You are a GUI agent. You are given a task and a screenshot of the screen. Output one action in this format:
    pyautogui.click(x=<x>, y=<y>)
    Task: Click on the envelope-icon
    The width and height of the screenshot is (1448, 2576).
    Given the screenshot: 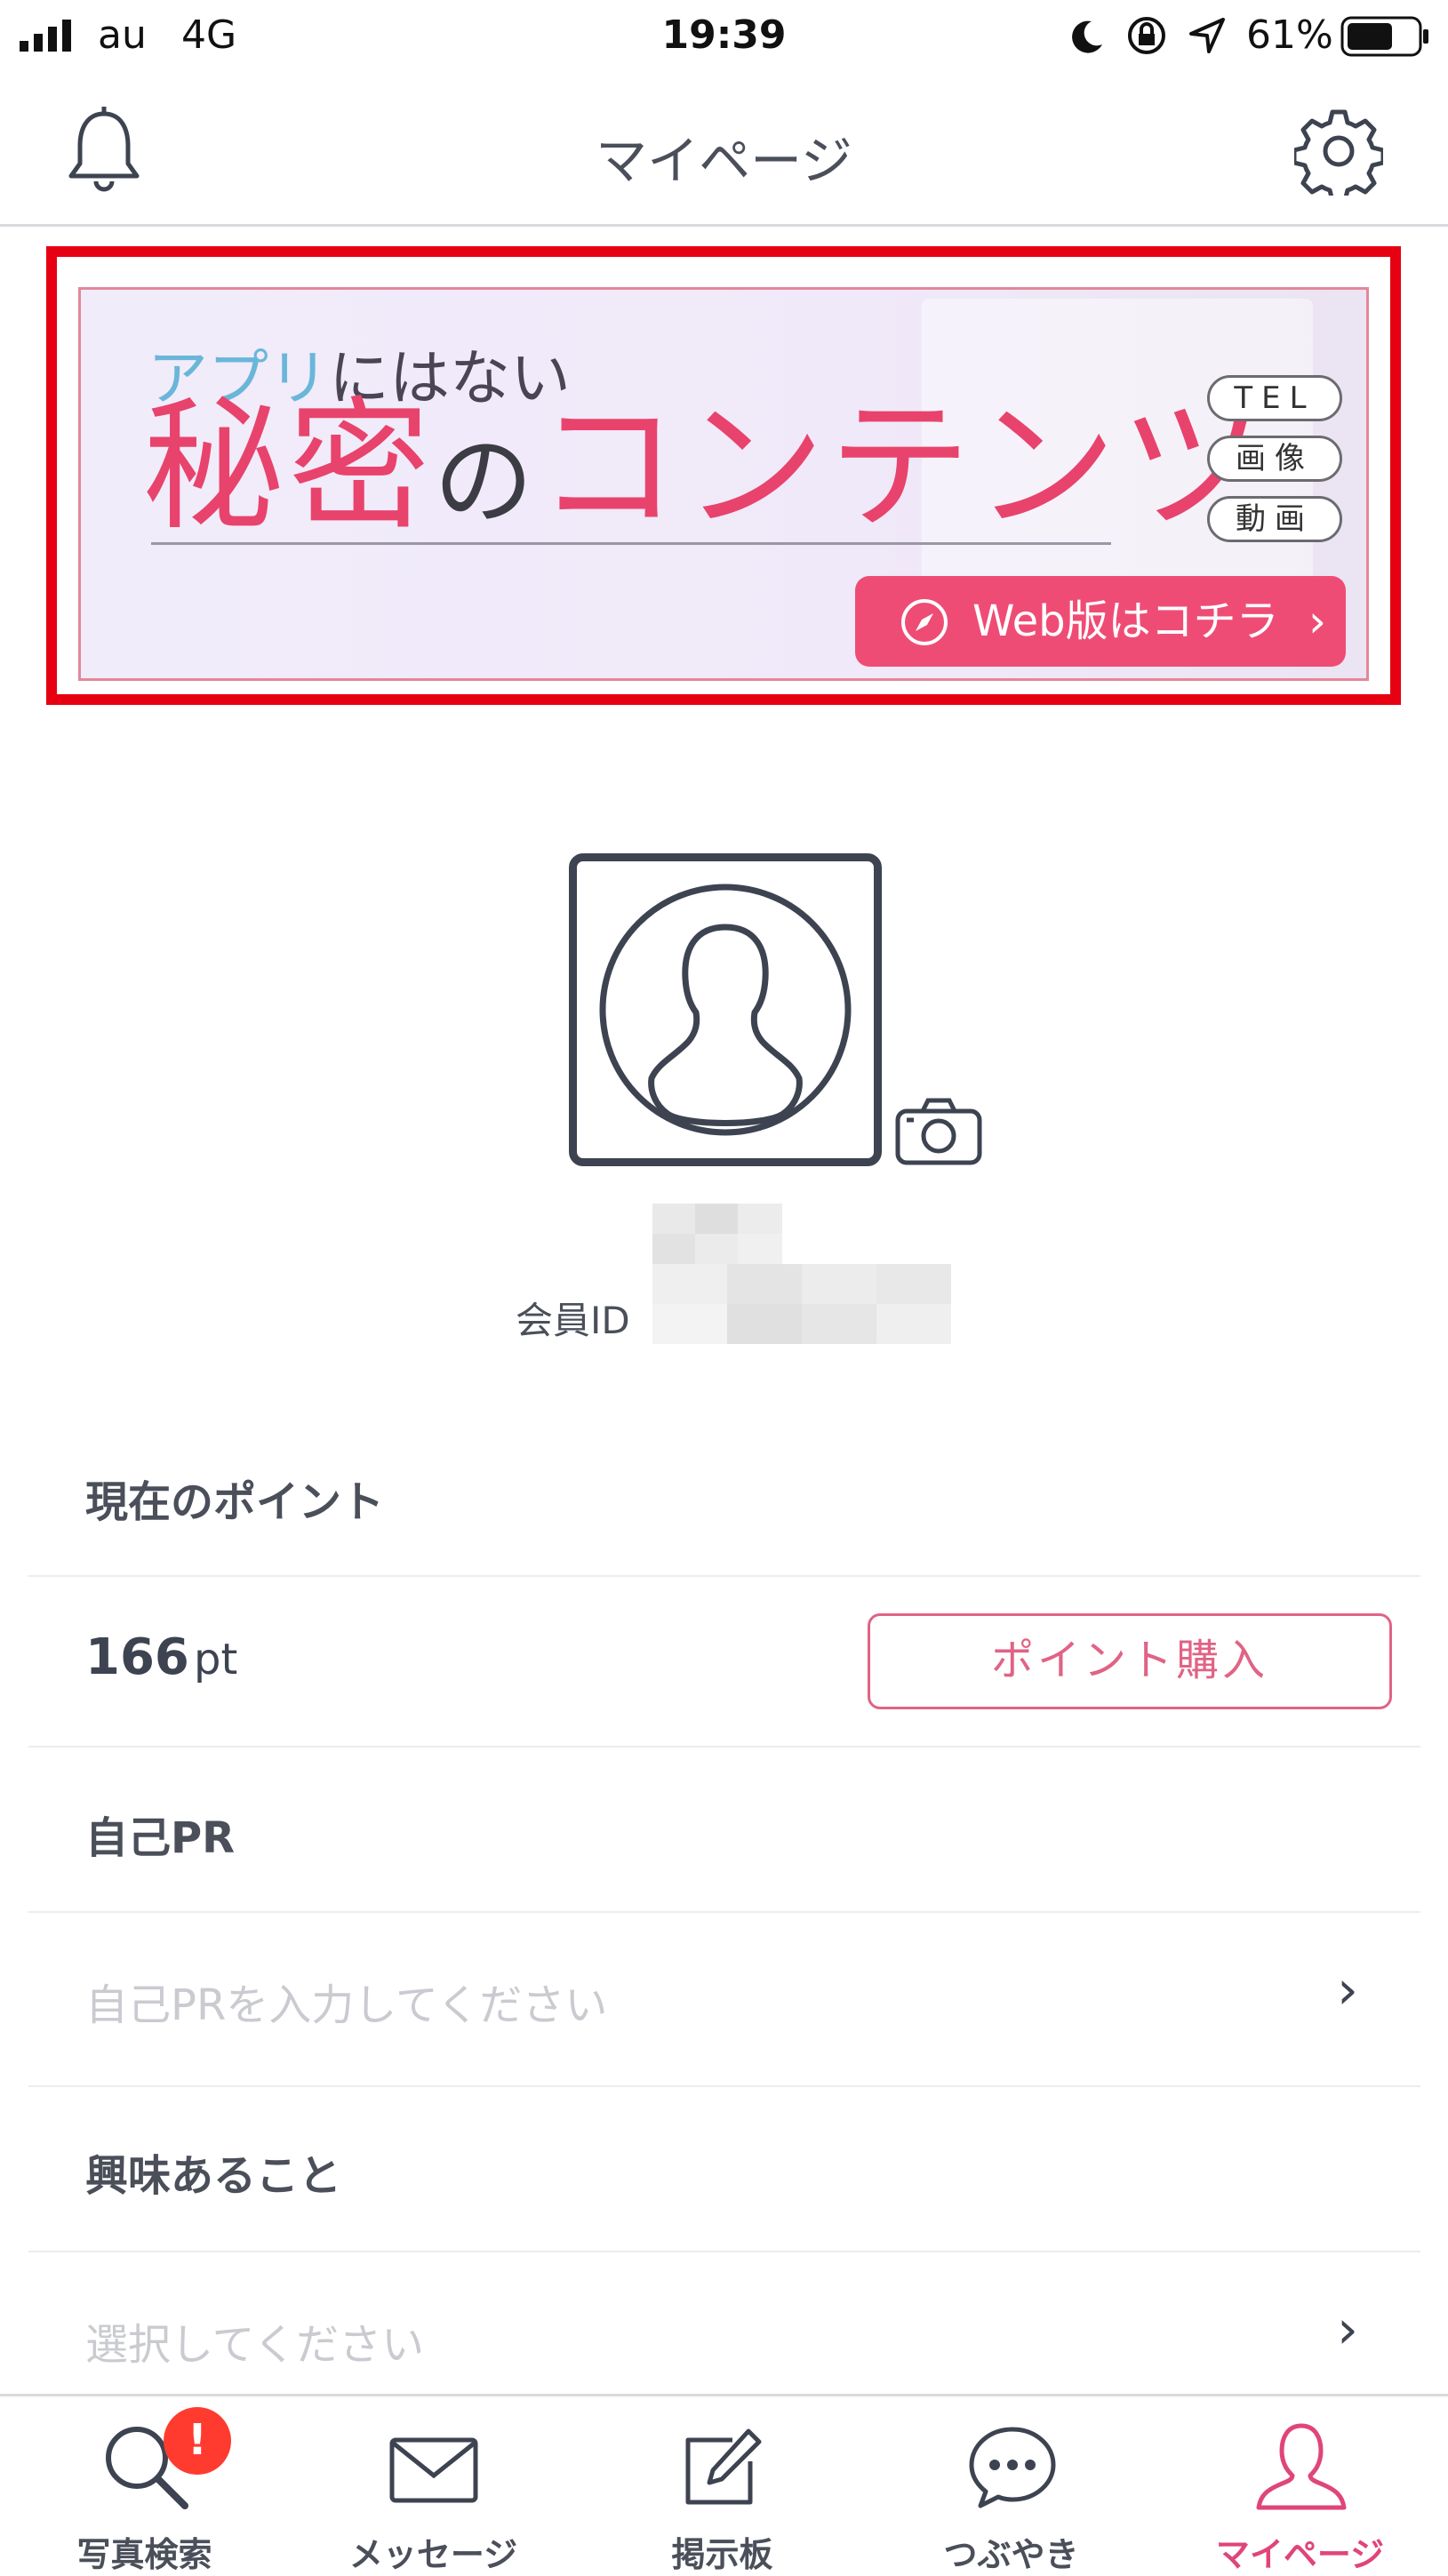 What is the action you would take?
    pyautogui.click(x=433, y=2470)
    